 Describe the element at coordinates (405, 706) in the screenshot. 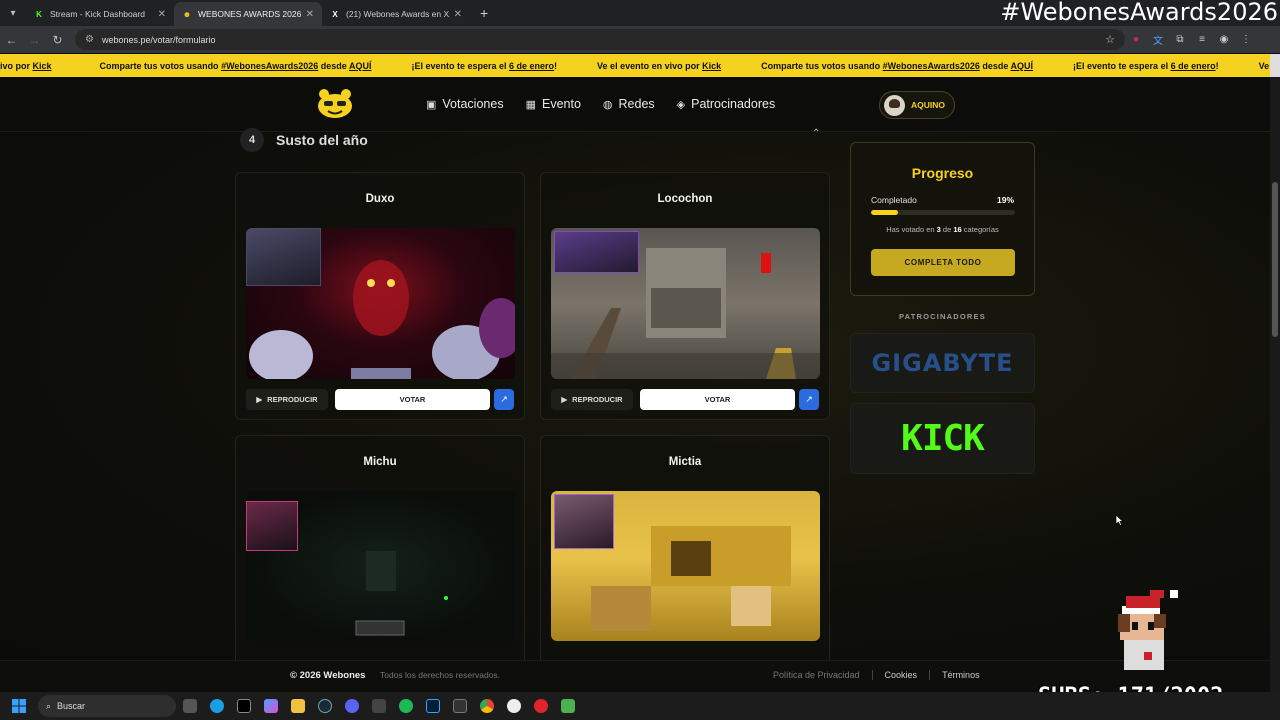

I see `spotify-icon` at that location.